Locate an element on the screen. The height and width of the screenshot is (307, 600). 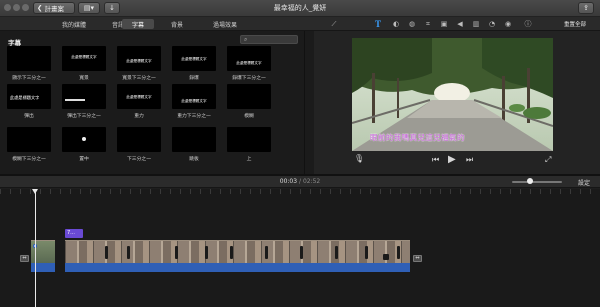
tab-titles: 字幕 is located at coordinates (138, 24).